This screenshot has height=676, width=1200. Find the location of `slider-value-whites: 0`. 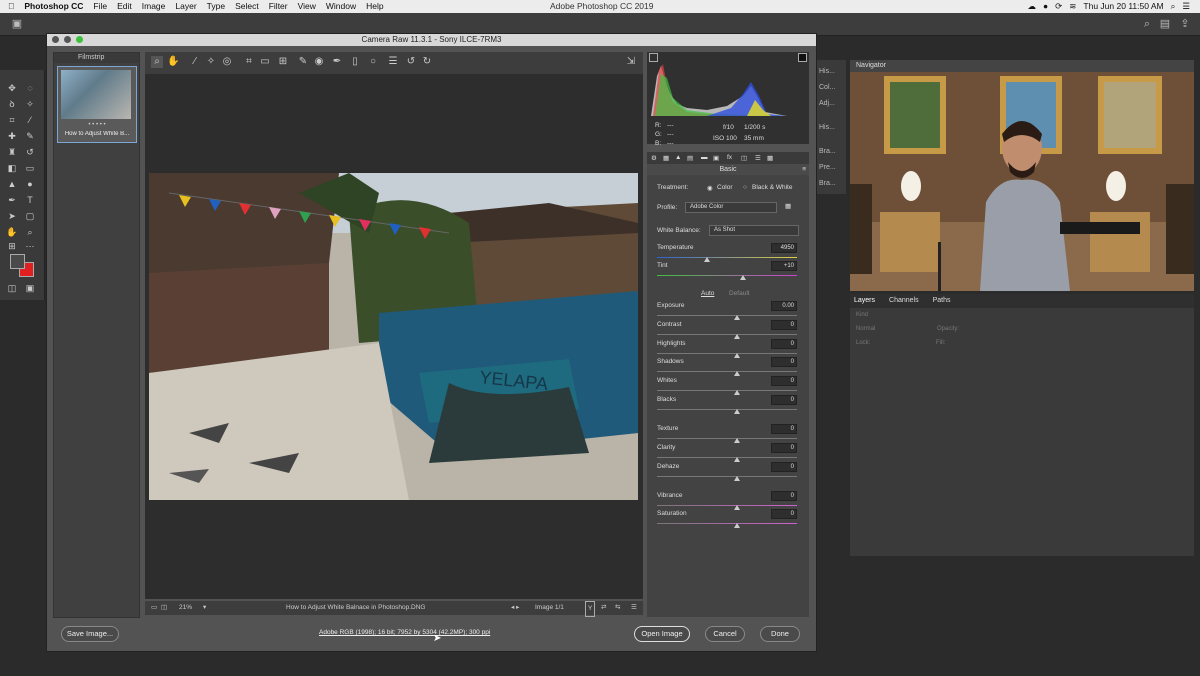

slider-value-whites: 0 is located at coordinates (784, 381).